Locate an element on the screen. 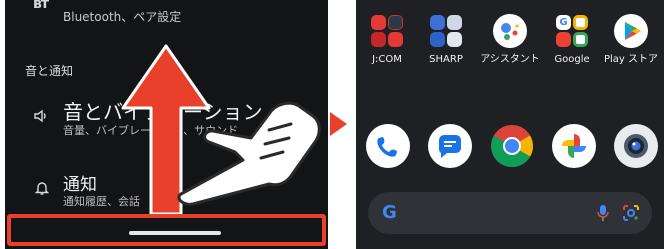 Image resolution: width=664 pixels, height=249 pixels. speaker-icon is located at coordinates (40, 116).